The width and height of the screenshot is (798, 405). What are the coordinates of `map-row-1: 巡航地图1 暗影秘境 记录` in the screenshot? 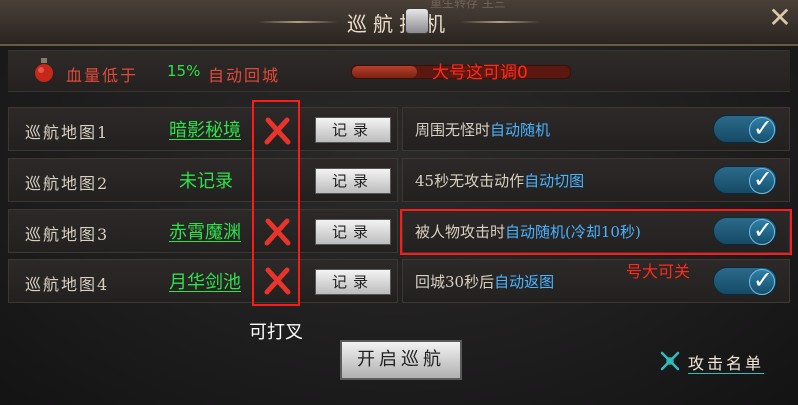 It's located at (203, 129).